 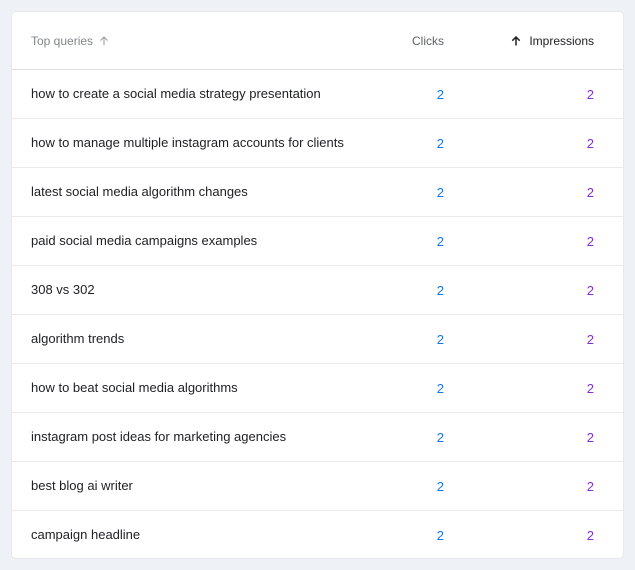 I want to click on query-cell: latest social media algorithm changes, so click(x=139, y=191).